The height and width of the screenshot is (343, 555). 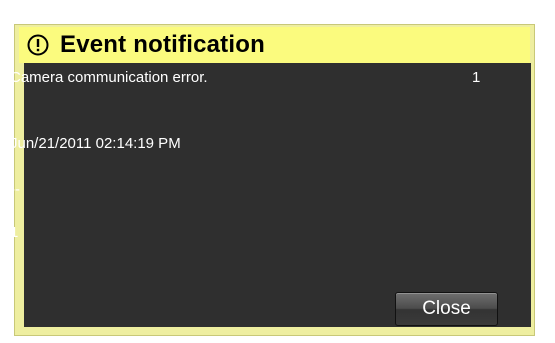 I want to click on event-detail-placeholder: --, so click(x=15, y=189).